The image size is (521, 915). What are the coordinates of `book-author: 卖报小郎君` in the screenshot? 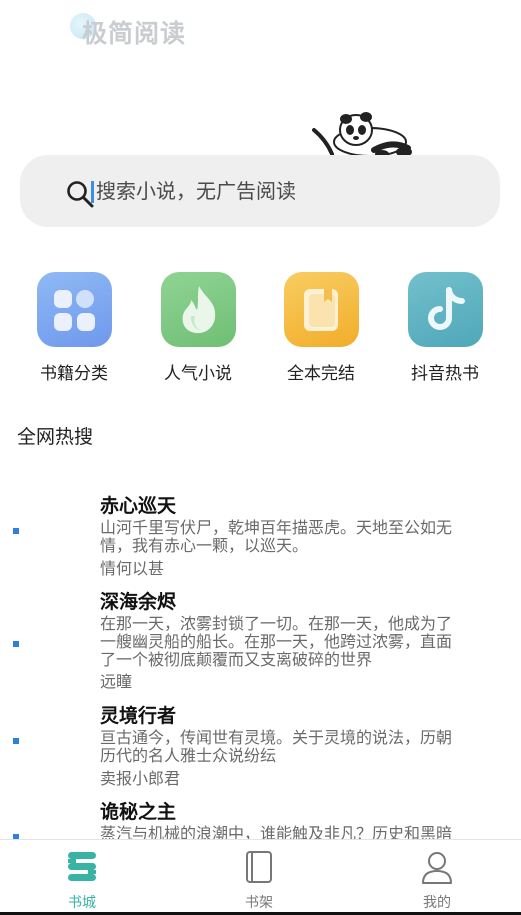 It's located at (140, 778).